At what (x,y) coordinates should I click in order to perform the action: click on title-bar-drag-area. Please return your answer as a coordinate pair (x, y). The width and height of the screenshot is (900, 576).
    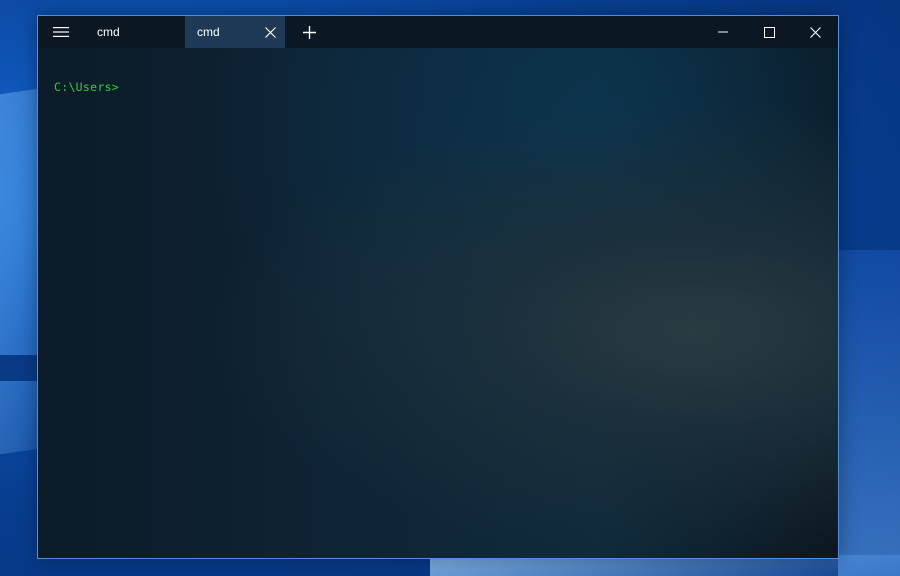
    Looking at the image, I should click on (516, 32).